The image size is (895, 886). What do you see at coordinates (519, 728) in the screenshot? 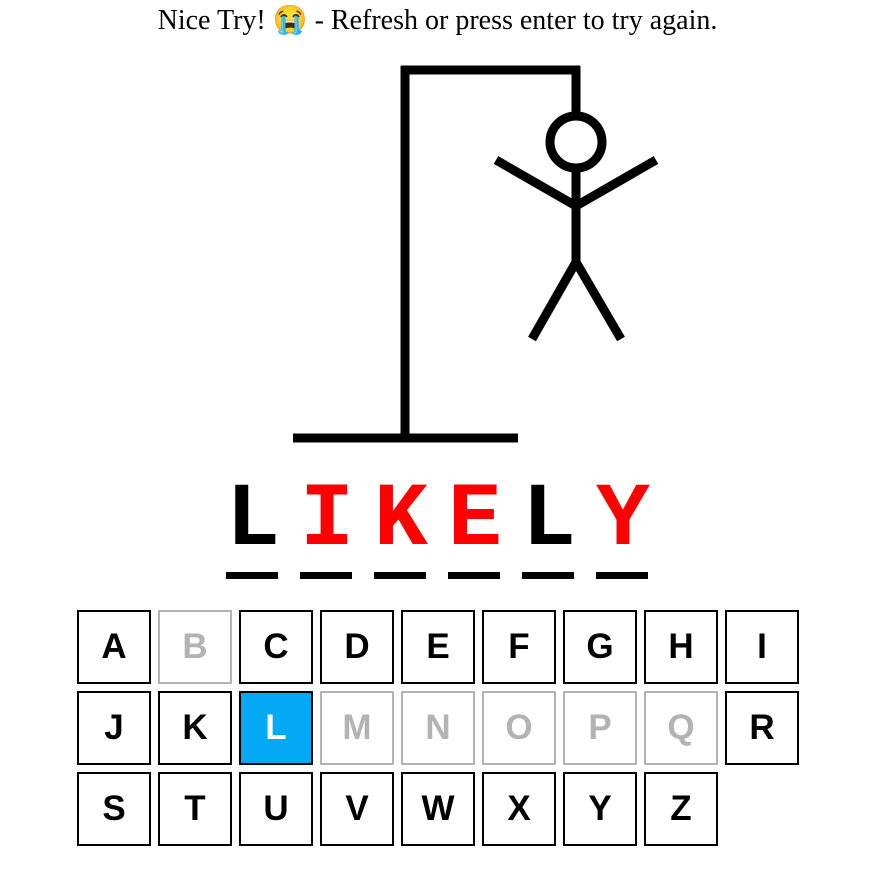
I see `key-o: O` at bounding box center [519, 728].